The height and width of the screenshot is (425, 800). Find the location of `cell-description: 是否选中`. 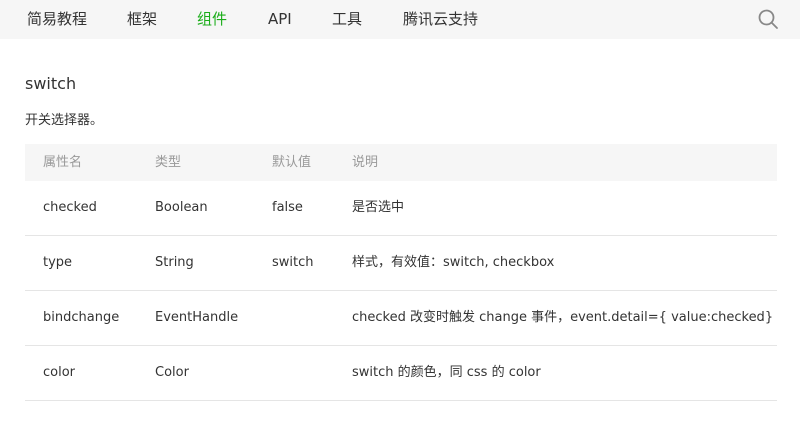

cell-description: 是否选中 is located at coordinates (378, 207).